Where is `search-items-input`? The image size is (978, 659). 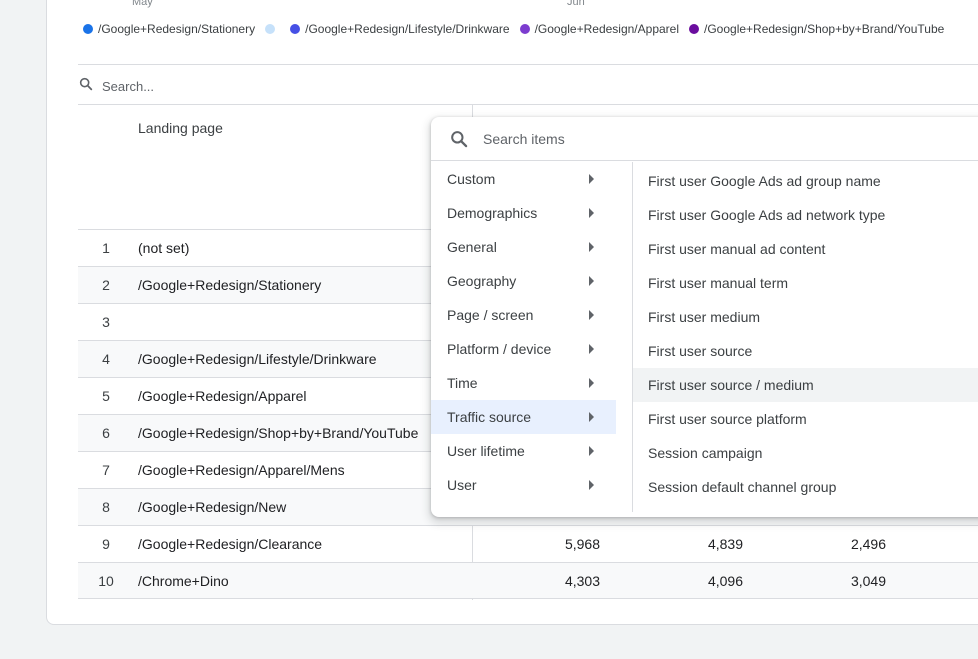 search-items-input is located at coordinates (633, 138).